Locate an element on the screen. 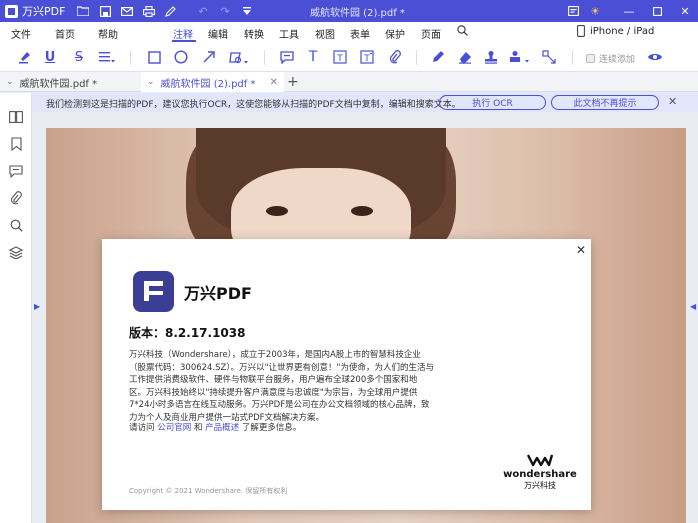 Image resolution: width=698 pixels, height=523 pixels. photo-detail is located at coordinates (362, 211).